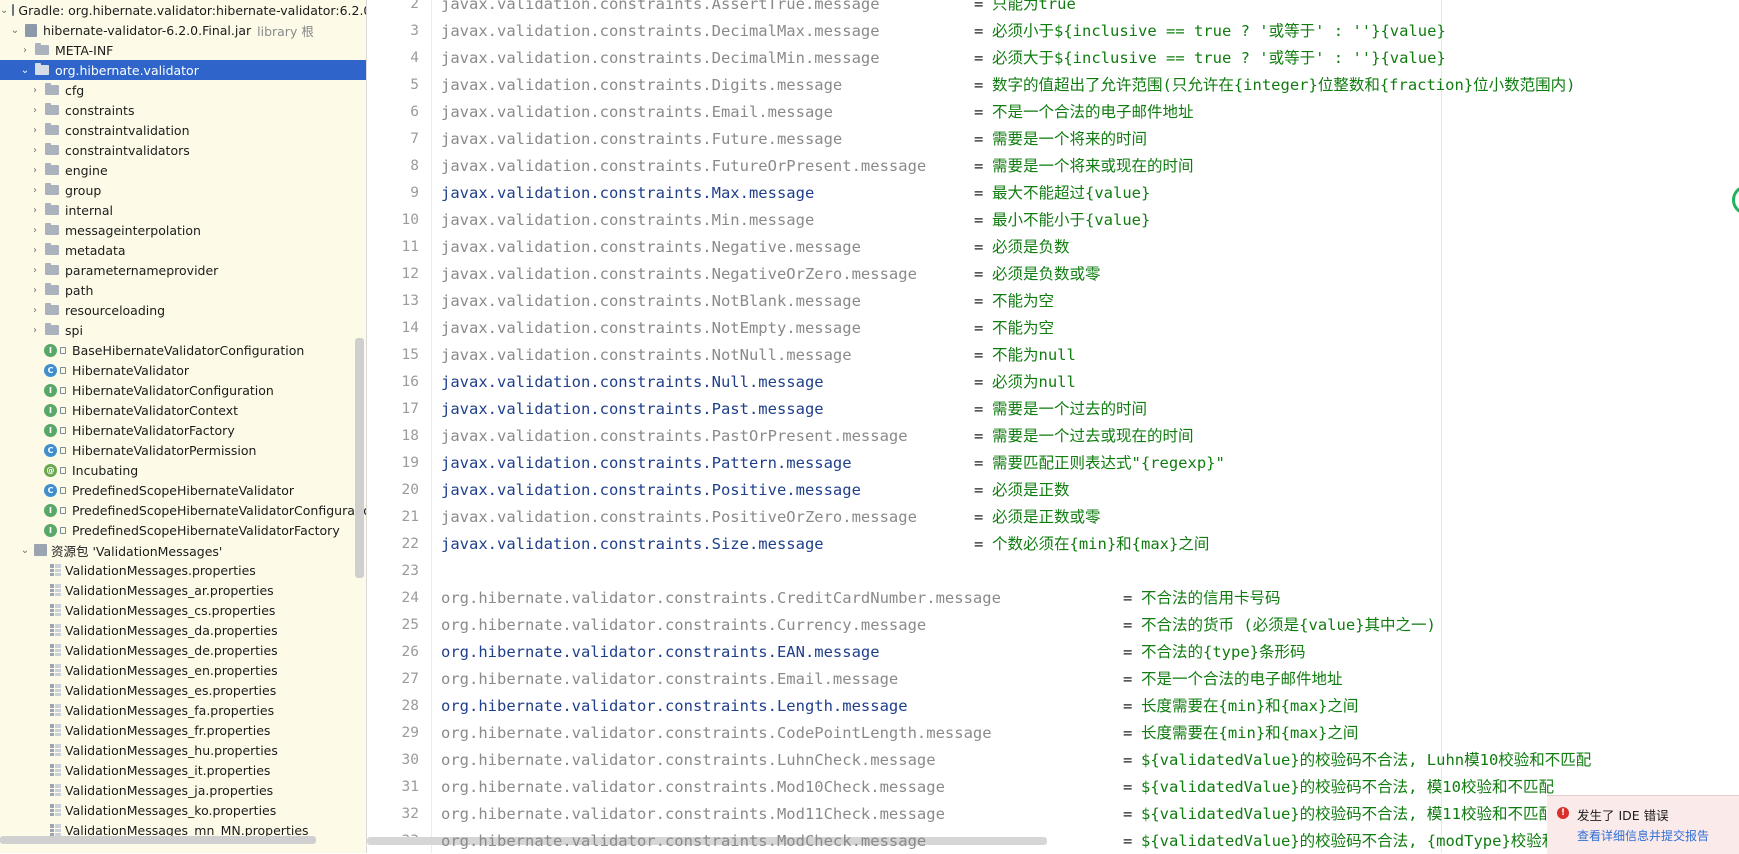  Describe the element at coordinates (183, 70) in the screenshot. I see `tree-selected-package: ⌄ org.hibernate.validator` at that location.